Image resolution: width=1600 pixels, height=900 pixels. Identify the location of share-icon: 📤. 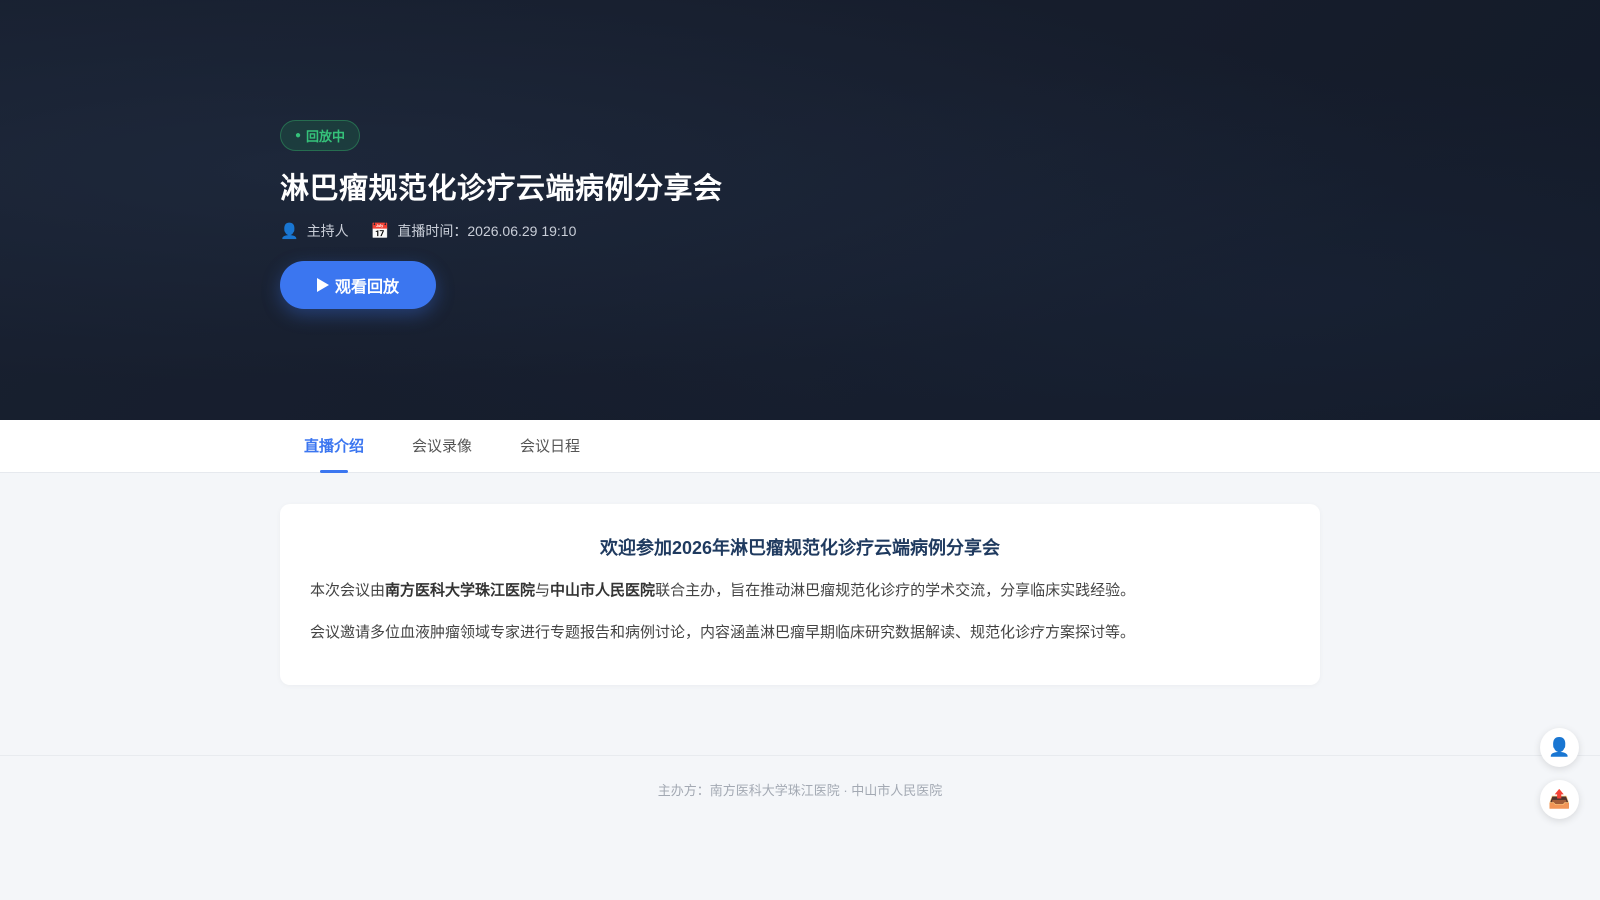
(1559, 799).